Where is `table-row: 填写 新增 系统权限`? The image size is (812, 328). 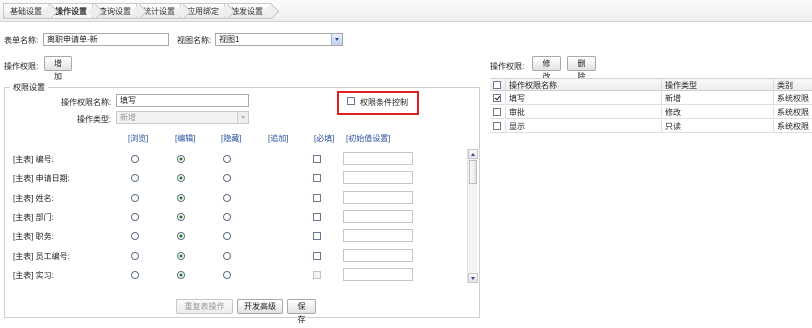 table-row: 填写 新增 系统权限 is located at coordinates (651, 98).